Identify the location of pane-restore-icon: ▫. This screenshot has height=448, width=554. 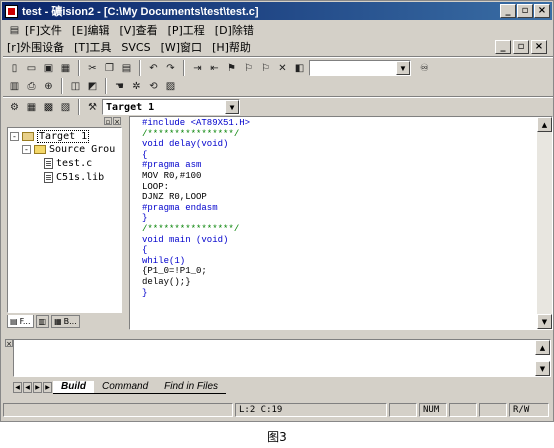
(108, 121).